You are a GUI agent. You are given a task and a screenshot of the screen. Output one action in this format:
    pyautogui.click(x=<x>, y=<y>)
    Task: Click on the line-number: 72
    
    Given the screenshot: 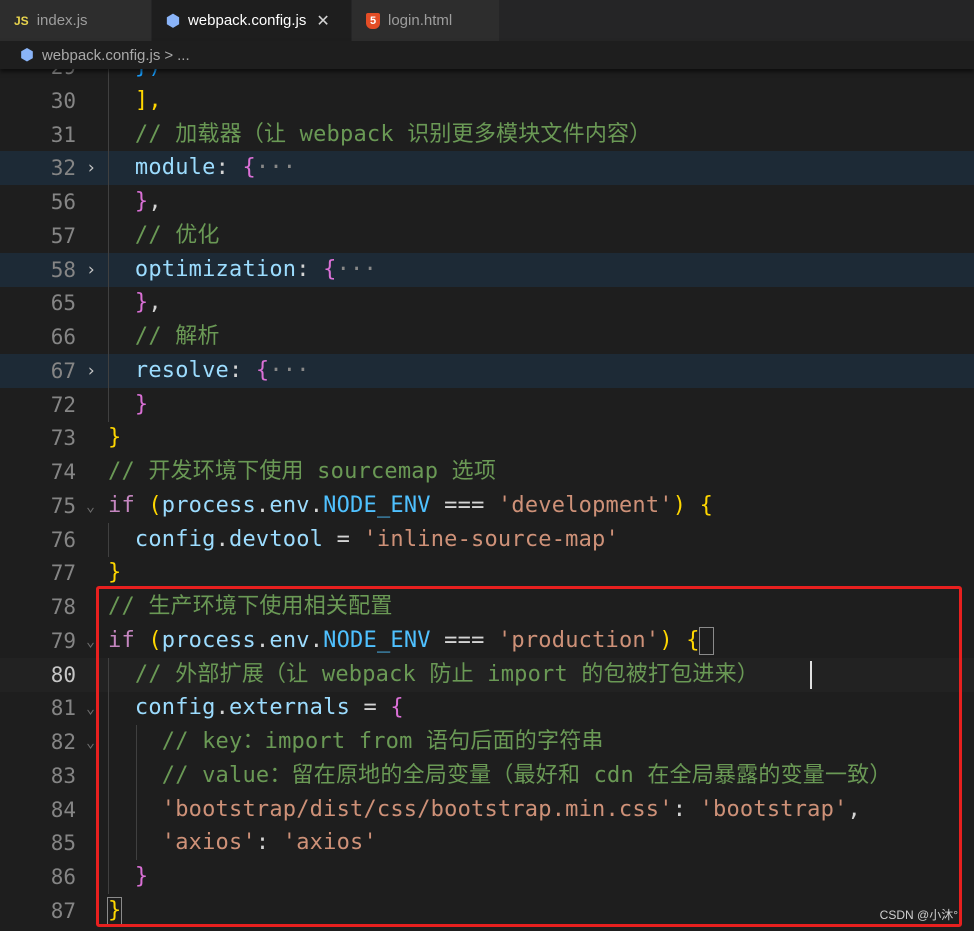 What is the action you would take?
    pyautogui.click(x=63, y=404)
    